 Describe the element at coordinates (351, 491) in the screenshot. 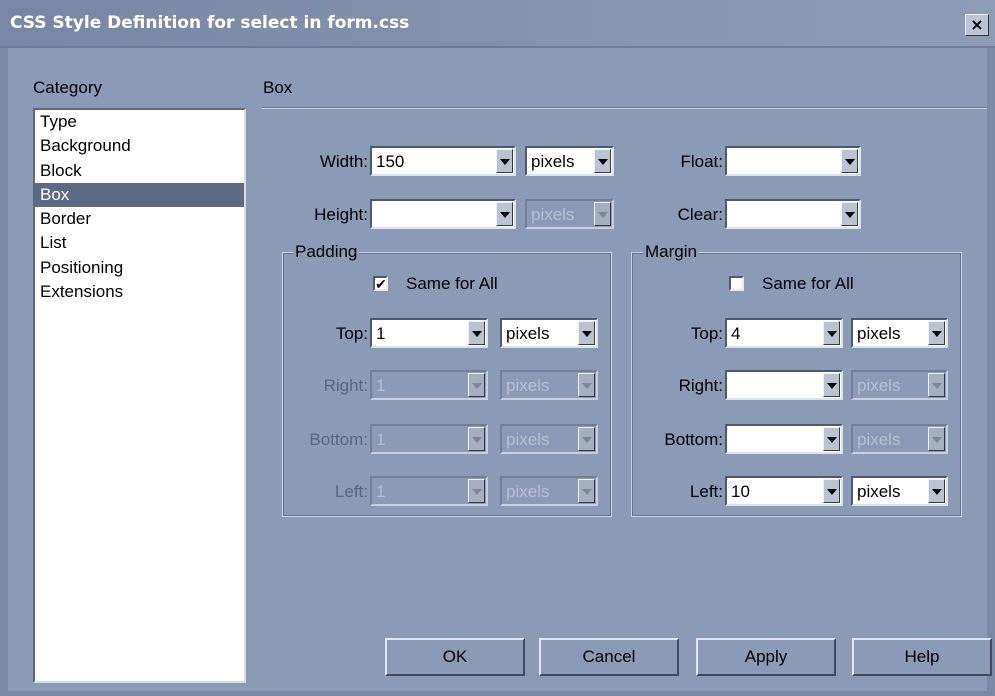

I see `padding-left-label: Left:` at that location.